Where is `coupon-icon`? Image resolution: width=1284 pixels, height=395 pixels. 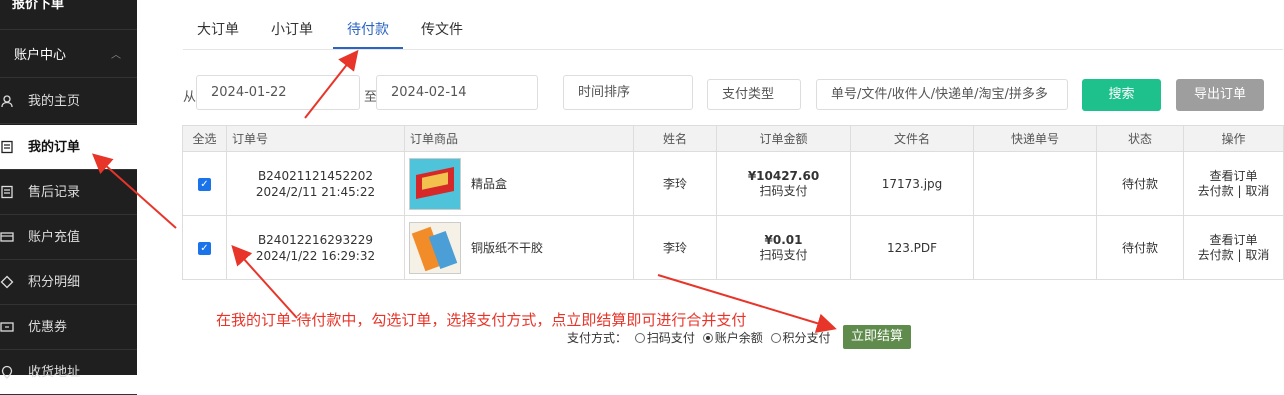 coupon-icon is located at coordinates (7, 327).